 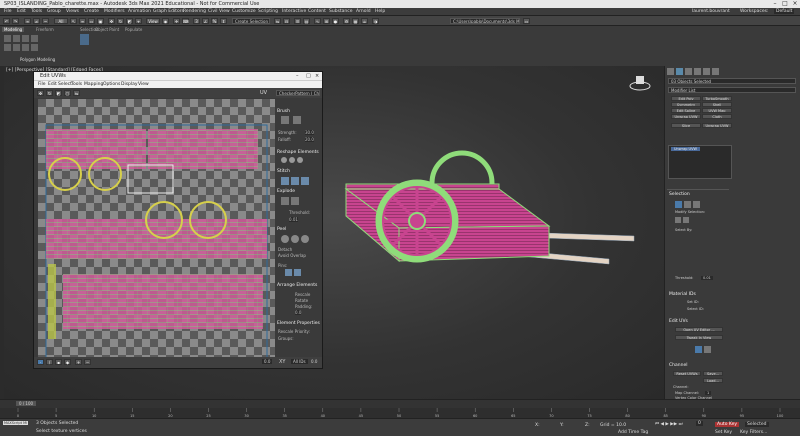 I want to click on key-mode-dropdown: Selected, so click(x=757, y=424).